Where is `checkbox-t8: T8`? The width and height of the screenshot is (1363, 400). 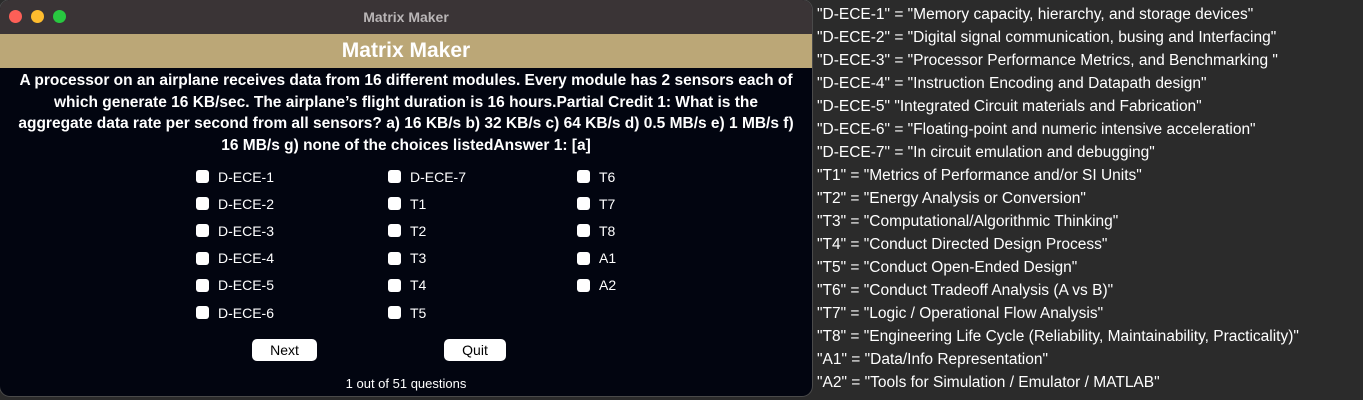
checkbox-t8: T8 is located at coordinates (596, 230).